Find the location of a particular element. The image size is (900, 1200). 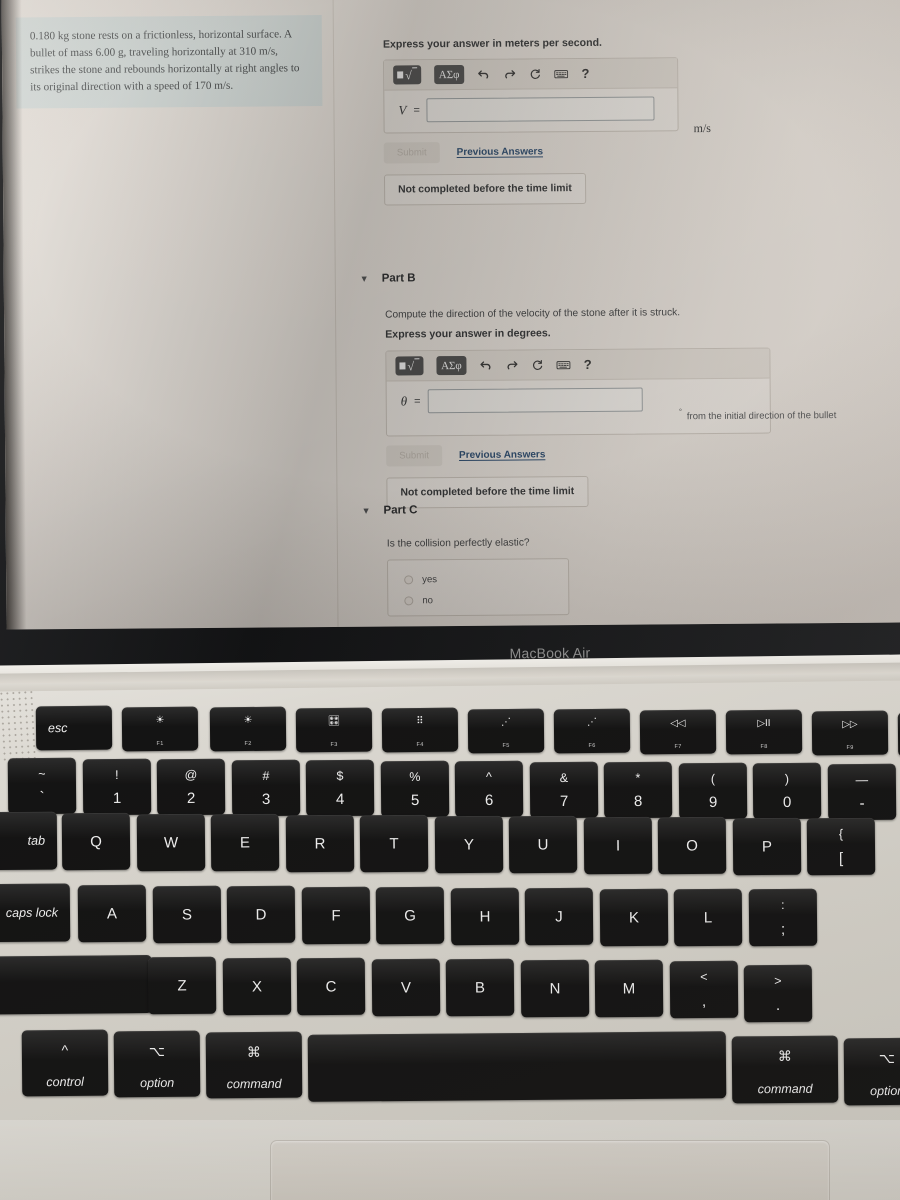

key-primary-label: D is located at coordinates (261, 914).